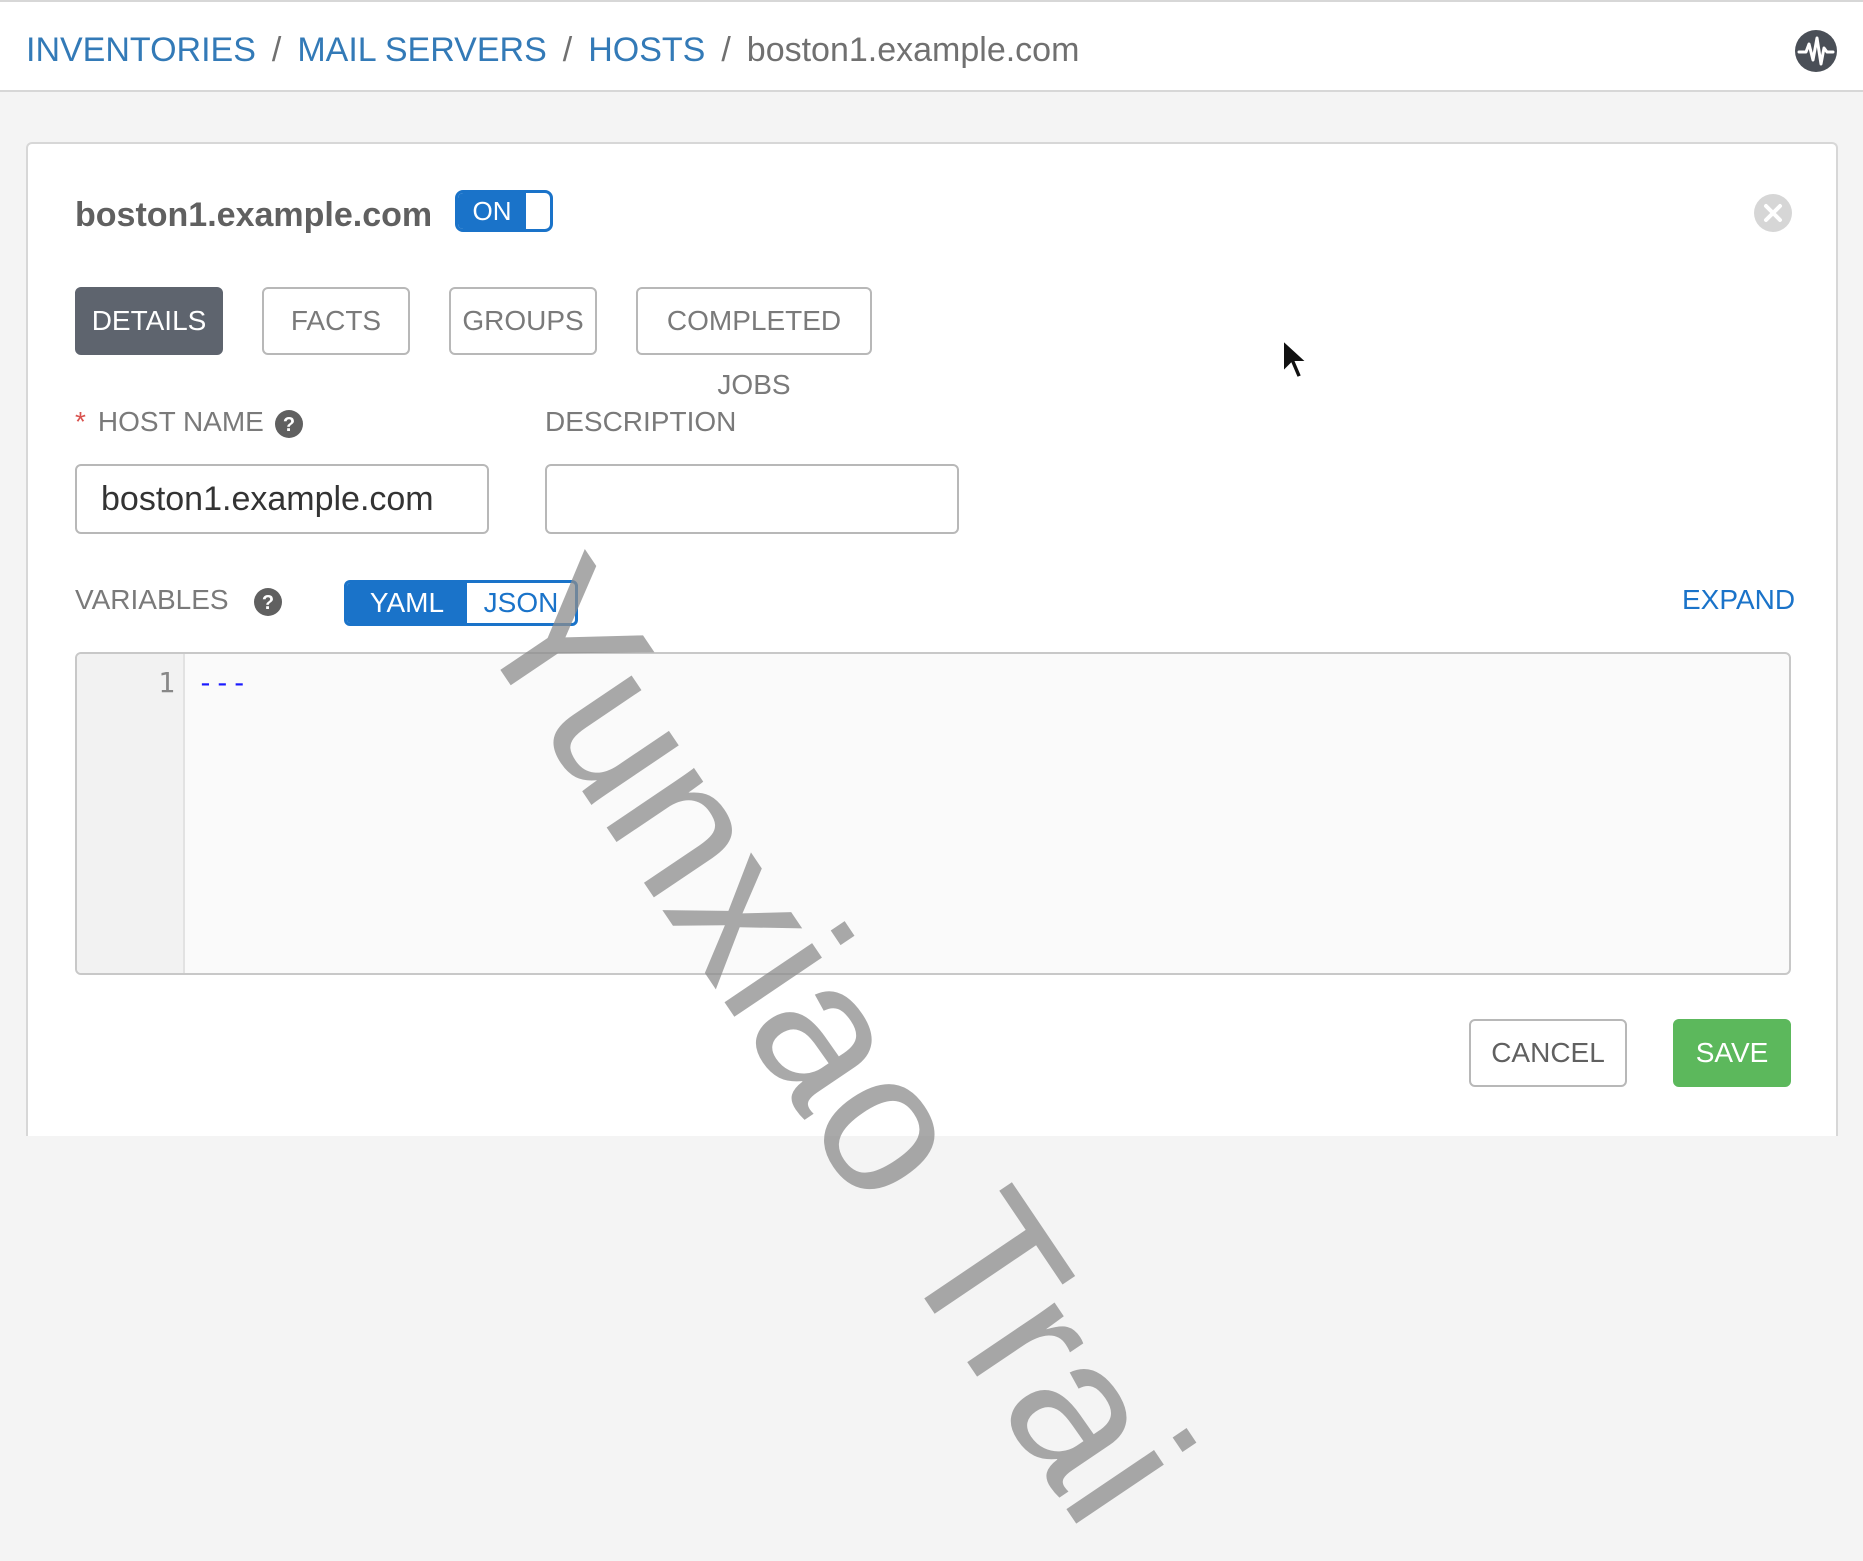 This screenshot has height=1561, width=1863. Describe the element at coordinates (180, 421) in the screenshot. I see `host-name-label: HOST NAME` at that location.